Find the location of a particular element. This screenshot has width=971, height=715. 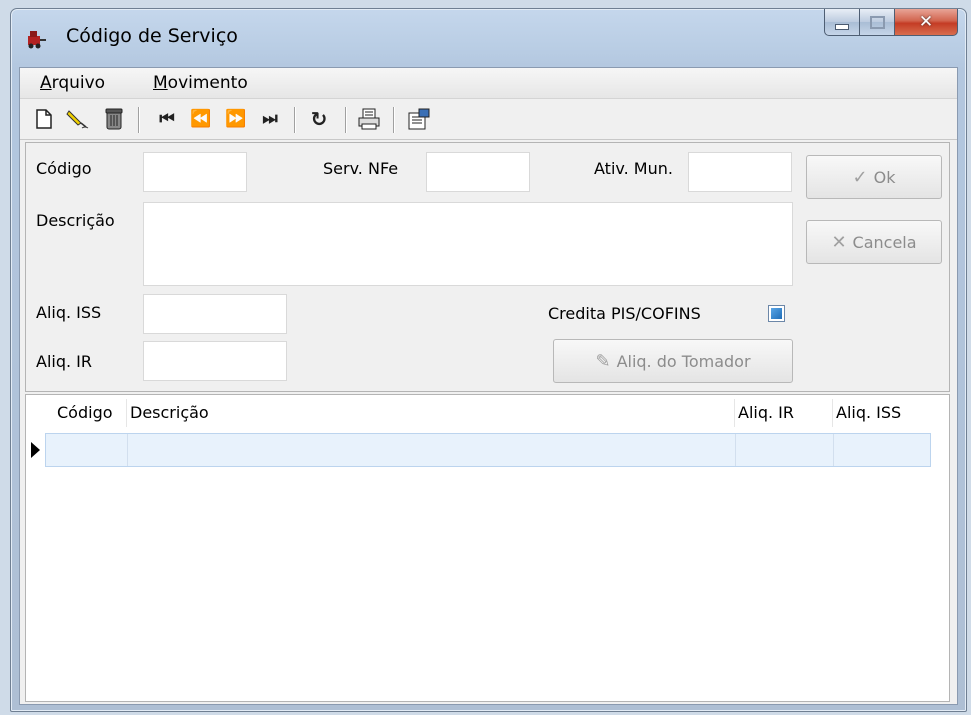

aliq-ir-input is located at coordinates (215, 361).